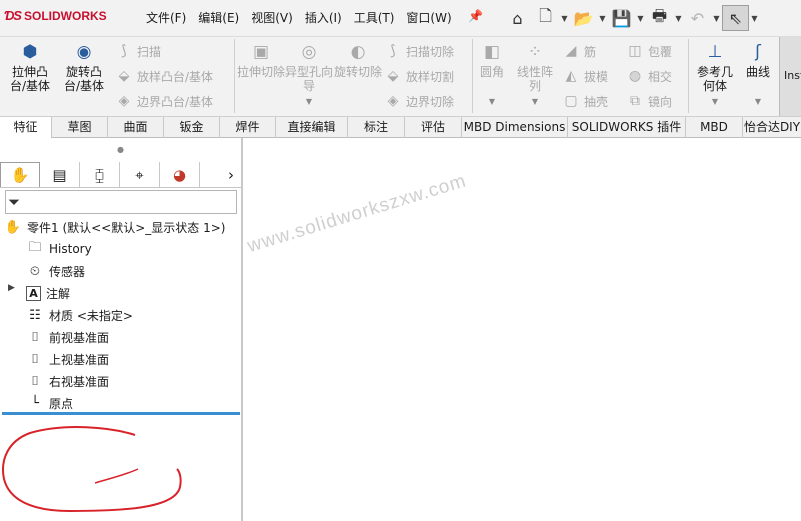 This screenshot has height=521, width=801. I want to click on solidworks-logo: ƊS SOLIDWORKS, so click(55, 15).